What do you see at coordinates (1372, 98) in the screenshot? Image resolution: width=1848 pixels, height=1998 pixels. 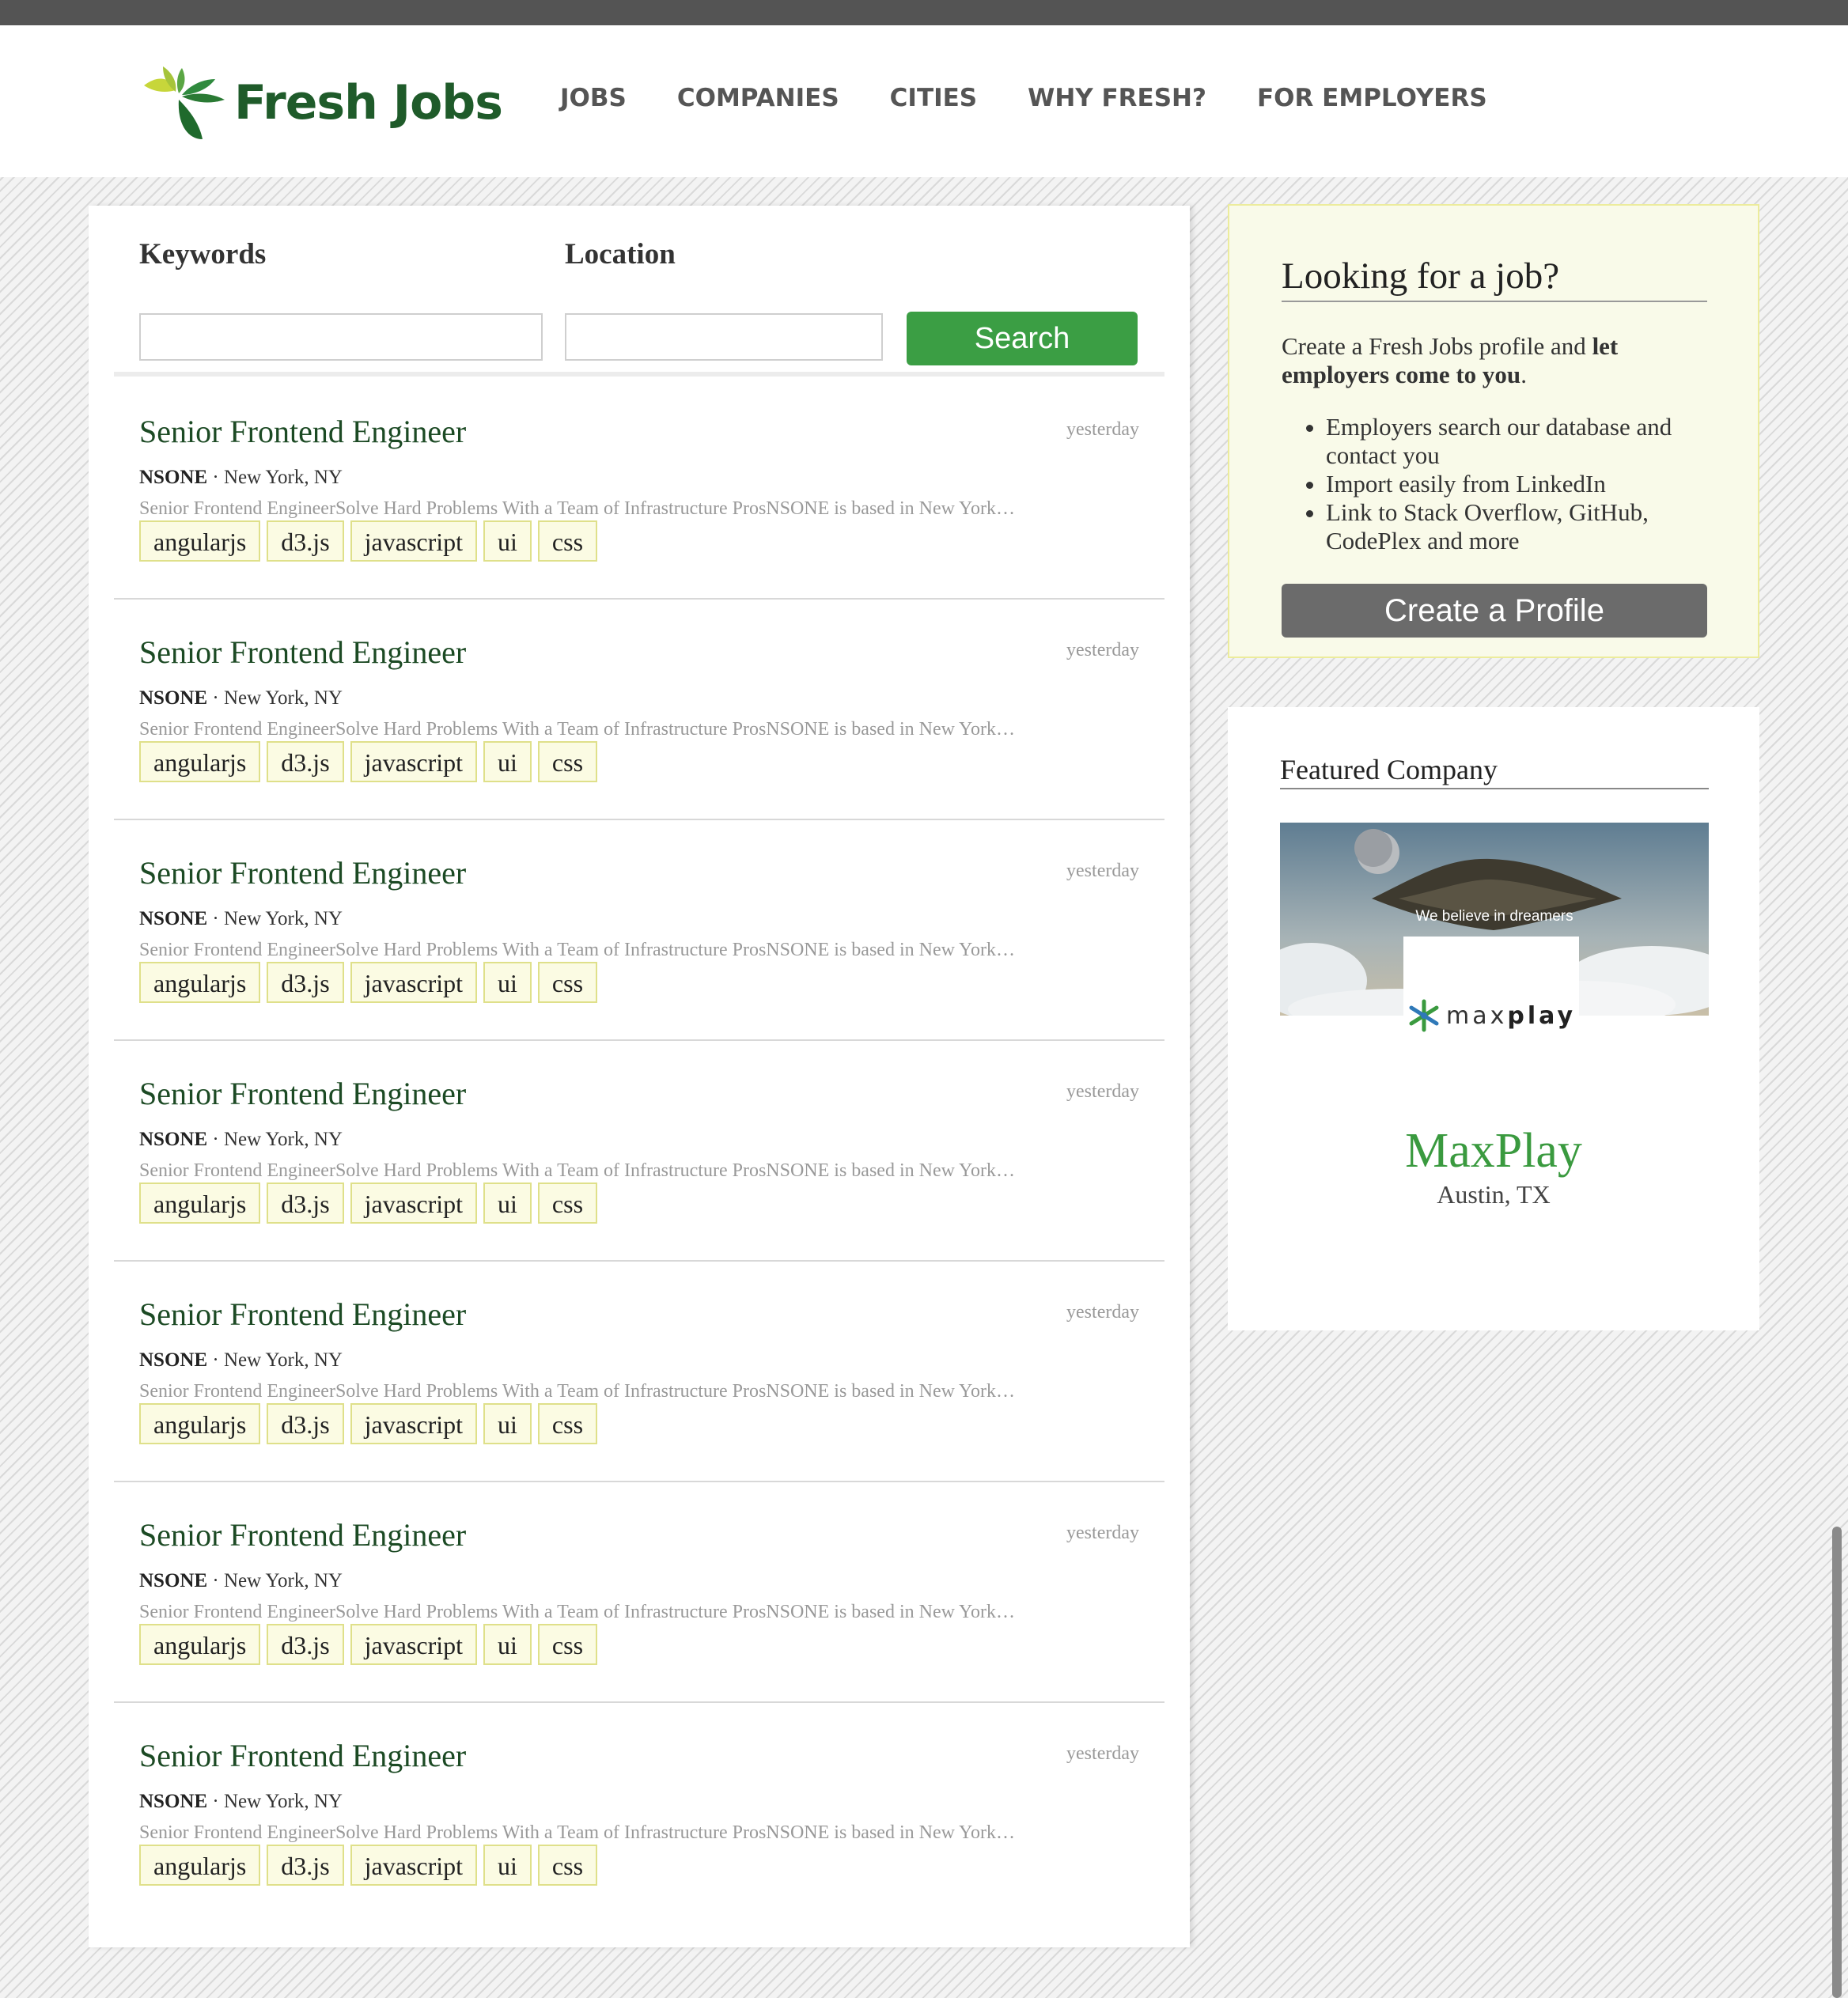 I see `nav-for-employers: FOR EMPLOYERS` at bounding box center [1372, 98].